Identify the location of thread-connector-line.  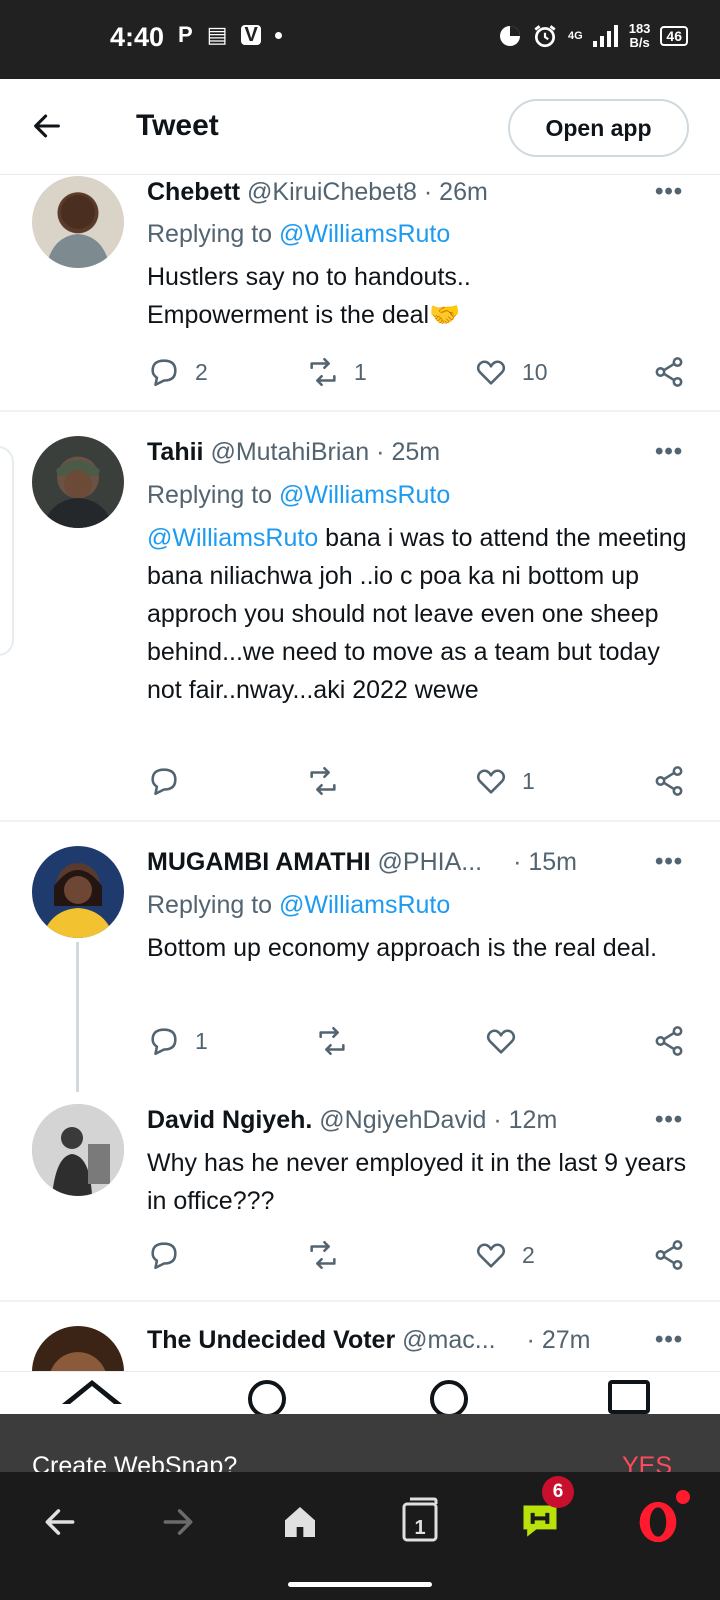
(77, 1017).